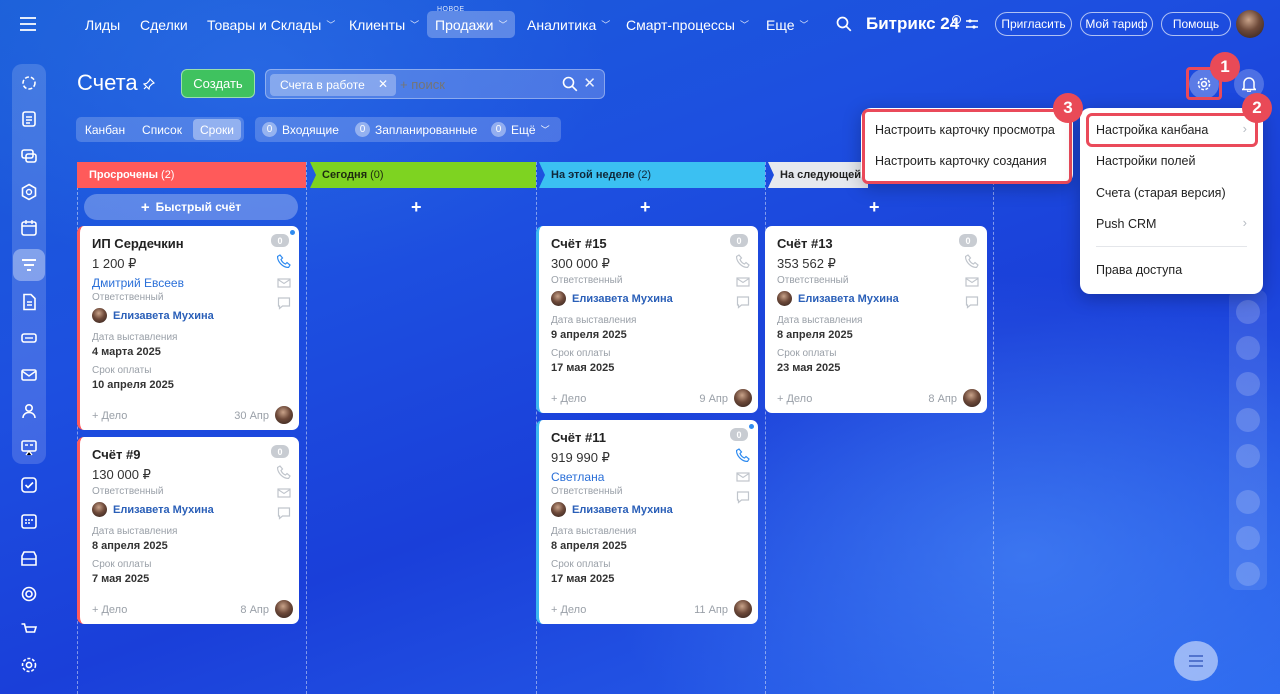  I want to click on target-icon, so click(29, 594).